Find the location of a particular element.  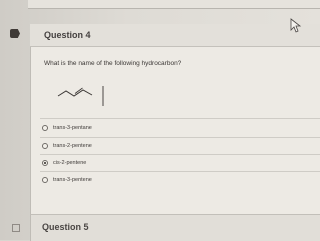

carbon-chain is located at coordinates (75, 93).